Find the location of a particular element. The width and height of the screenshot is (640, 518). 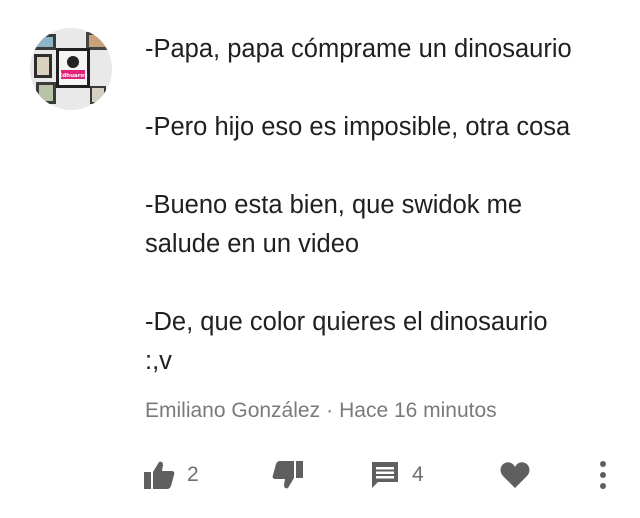

timestamp: Hace 16 minutos is located at coordinates (418, 410).